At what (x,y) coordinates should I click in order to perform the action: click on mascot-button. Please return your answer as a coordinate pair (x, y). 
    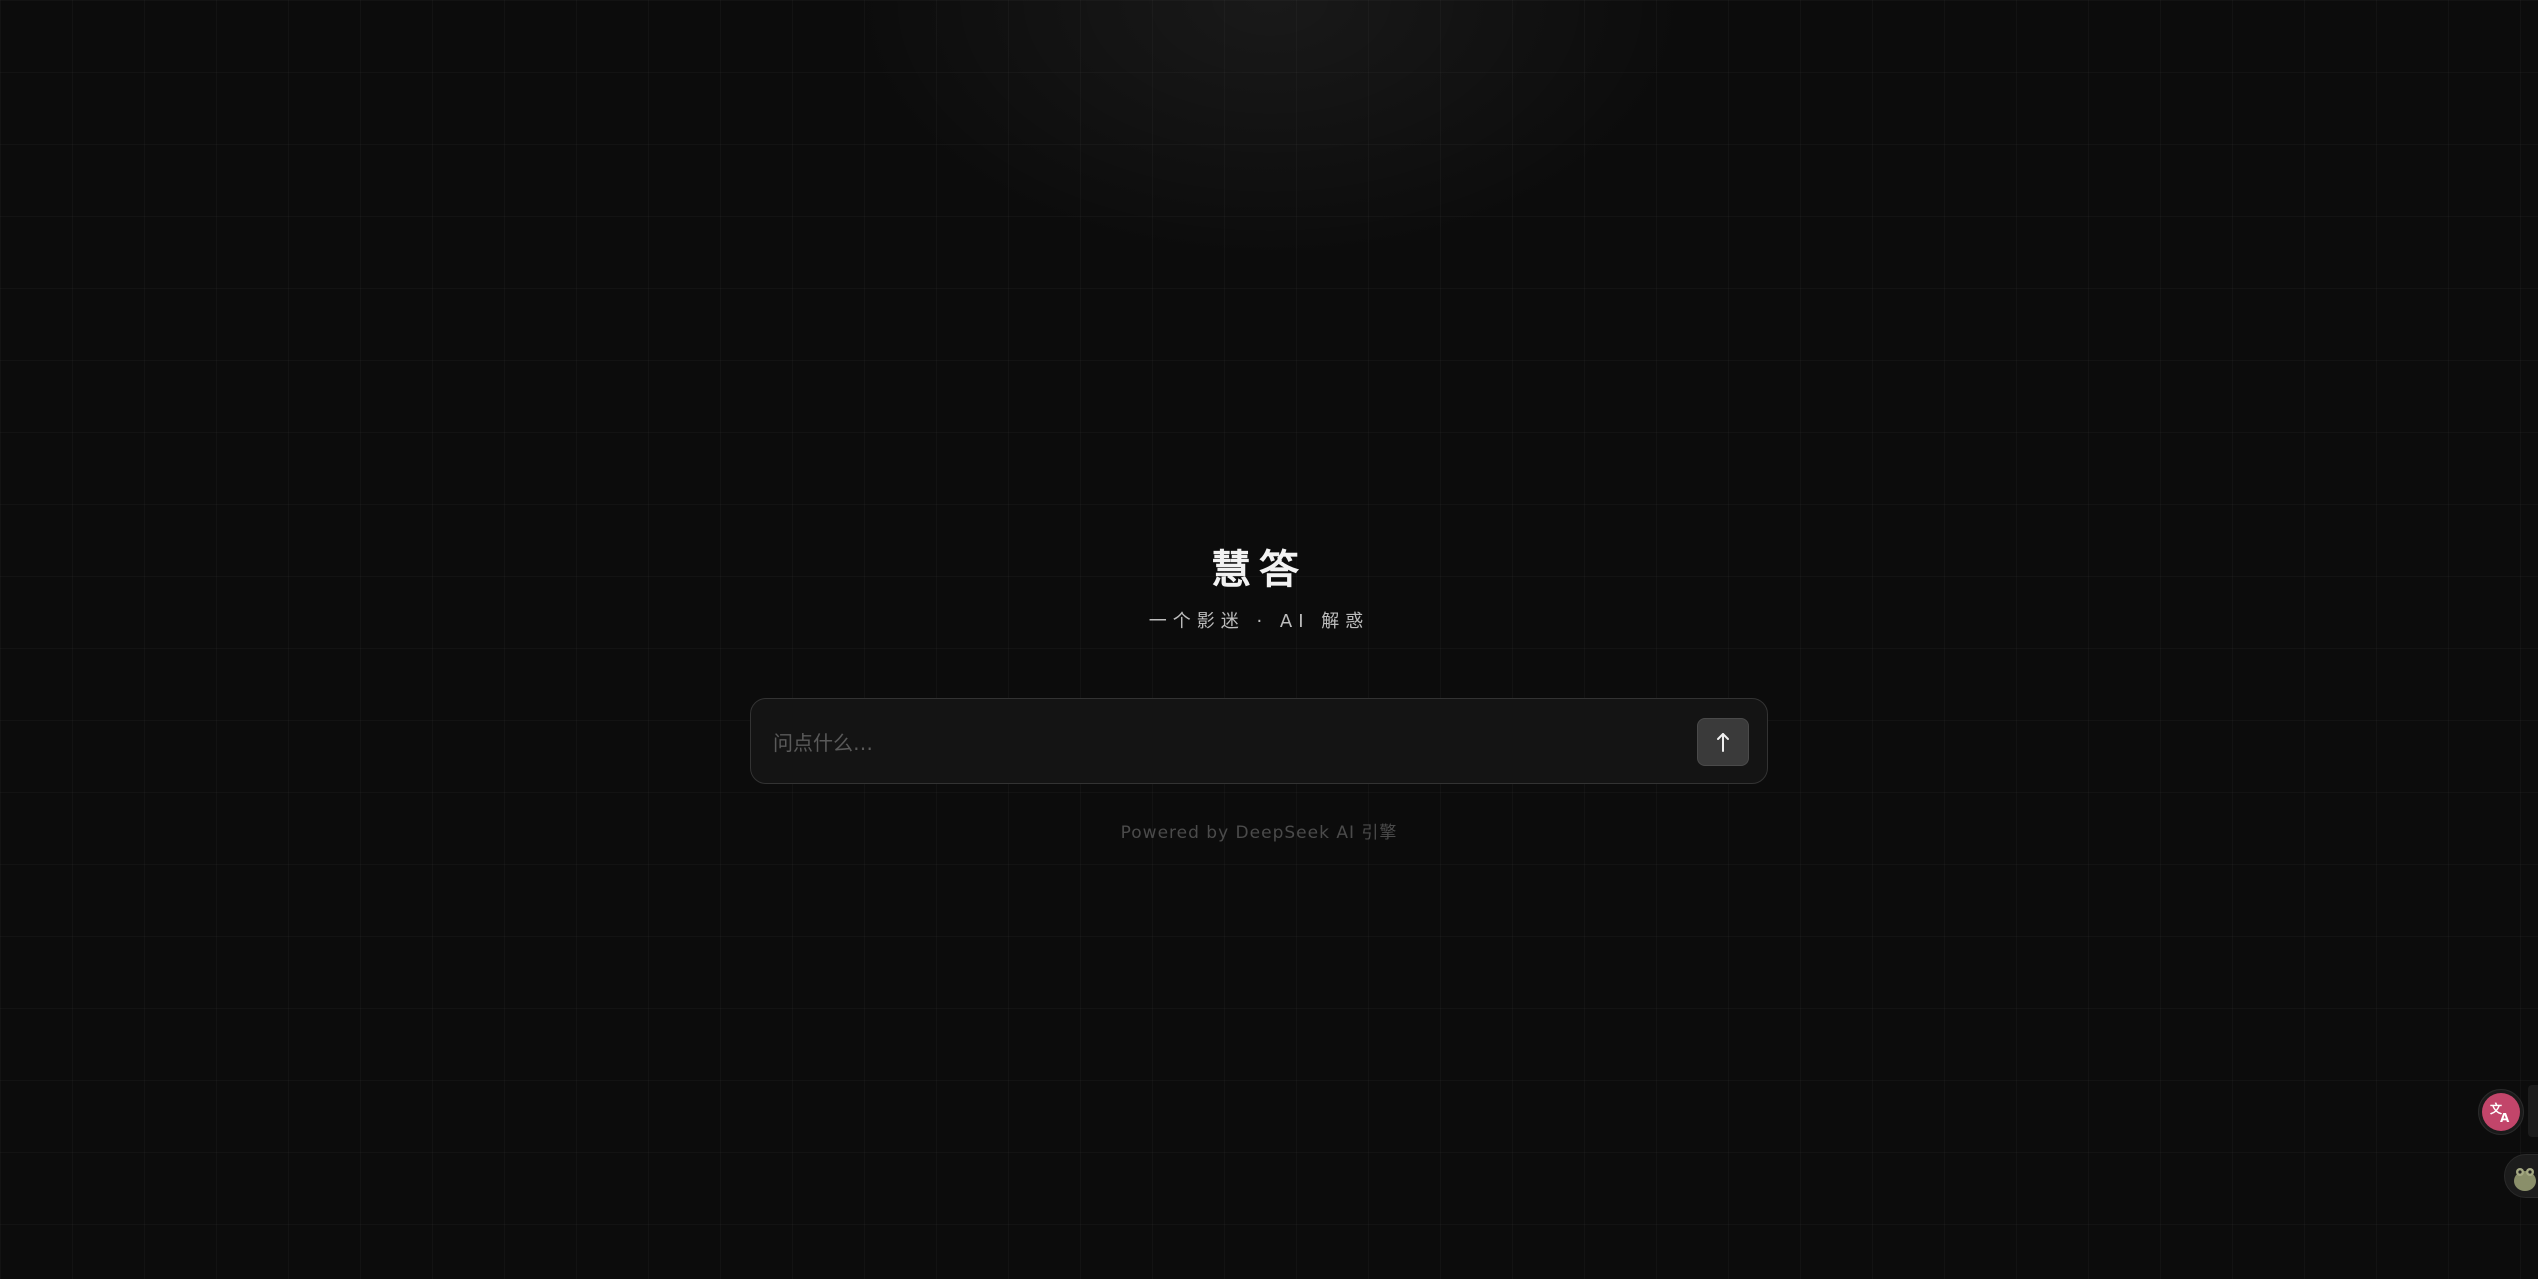
    Looking at the image, I should click on (2521, 1176).